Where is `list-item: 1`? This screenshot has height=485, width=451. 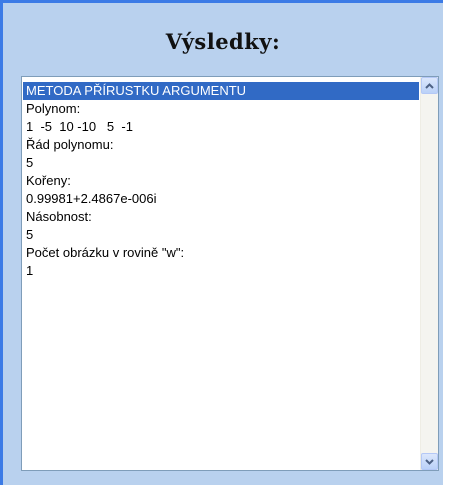
list-item: 1 is located at coordinates (221, 271).